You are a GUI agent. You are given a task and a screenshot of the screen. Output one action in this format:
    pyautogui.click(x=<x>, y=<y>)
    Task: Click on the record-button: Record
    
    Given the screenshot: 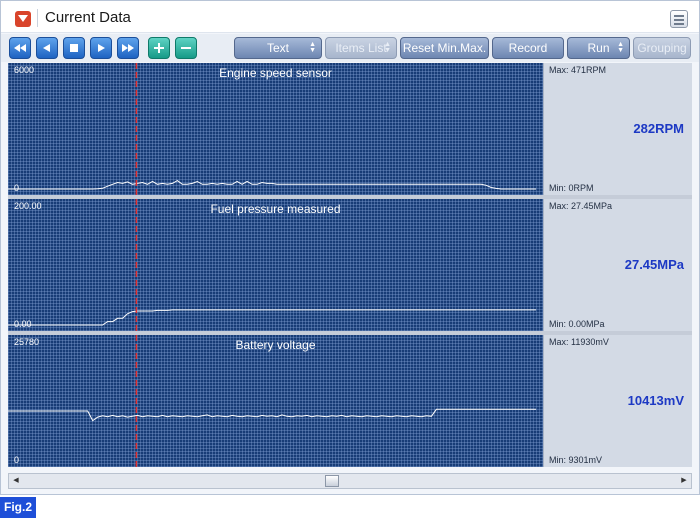 What is the action you would take?
    pyautogui.click(x=528, y=48)
    